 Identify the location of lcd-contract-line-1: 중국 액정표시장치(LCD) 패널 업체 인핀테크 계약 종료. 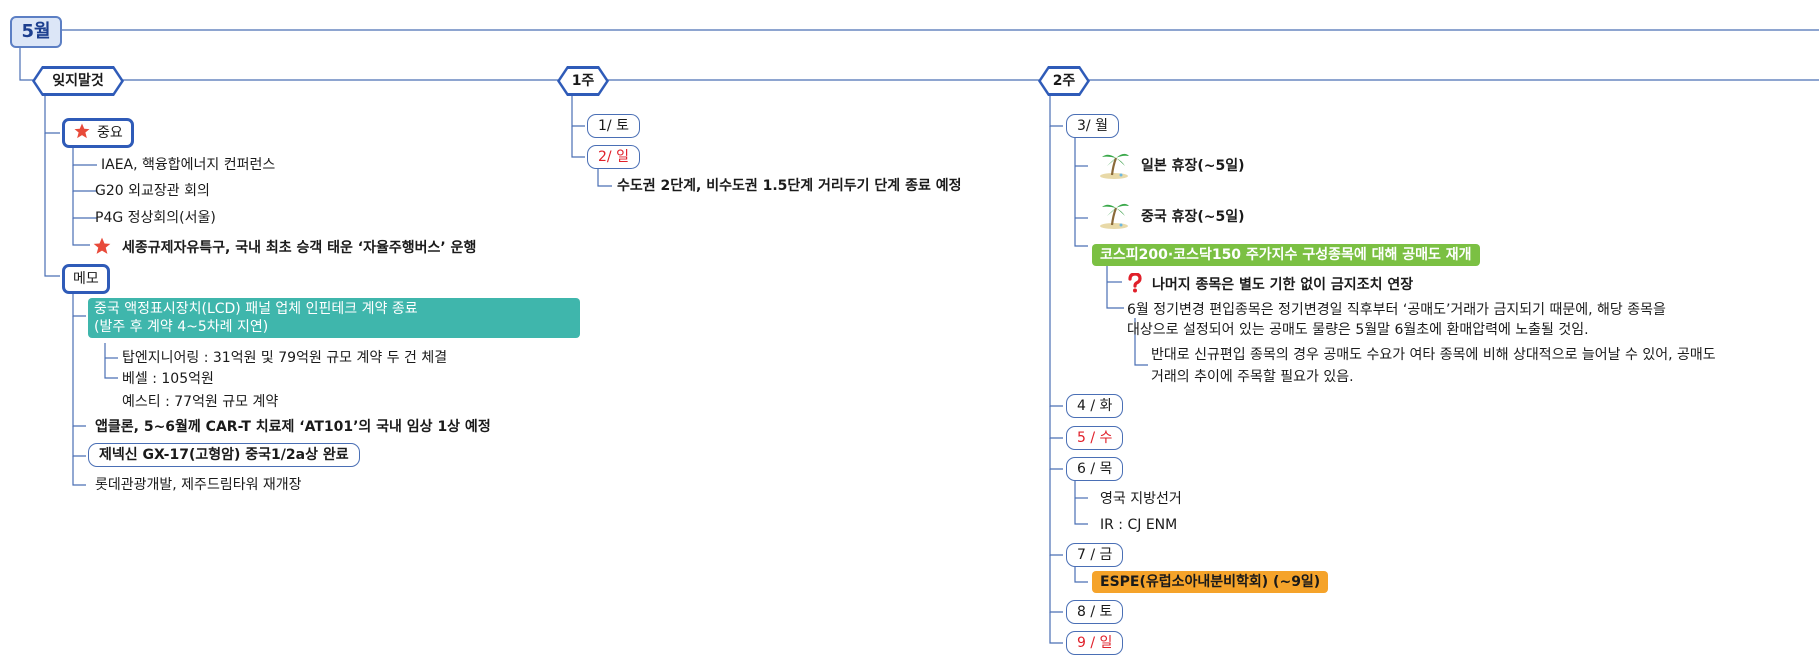
(256, 309).